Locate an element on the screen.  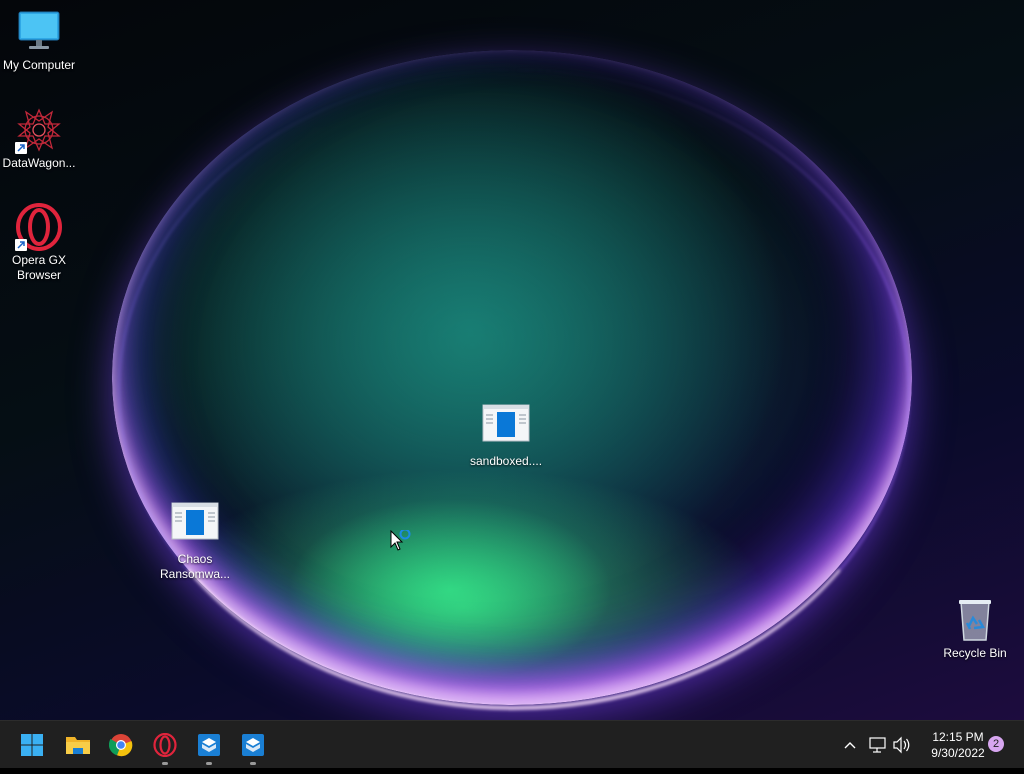
start-button is located at coordinates (32, 745).